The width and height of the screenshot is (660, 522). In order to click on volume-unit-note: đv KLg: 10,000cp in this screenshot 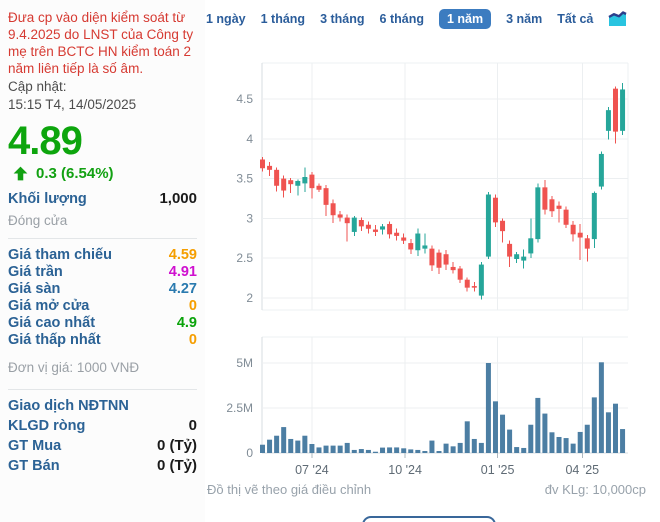, I will do `click(595, 489)`.